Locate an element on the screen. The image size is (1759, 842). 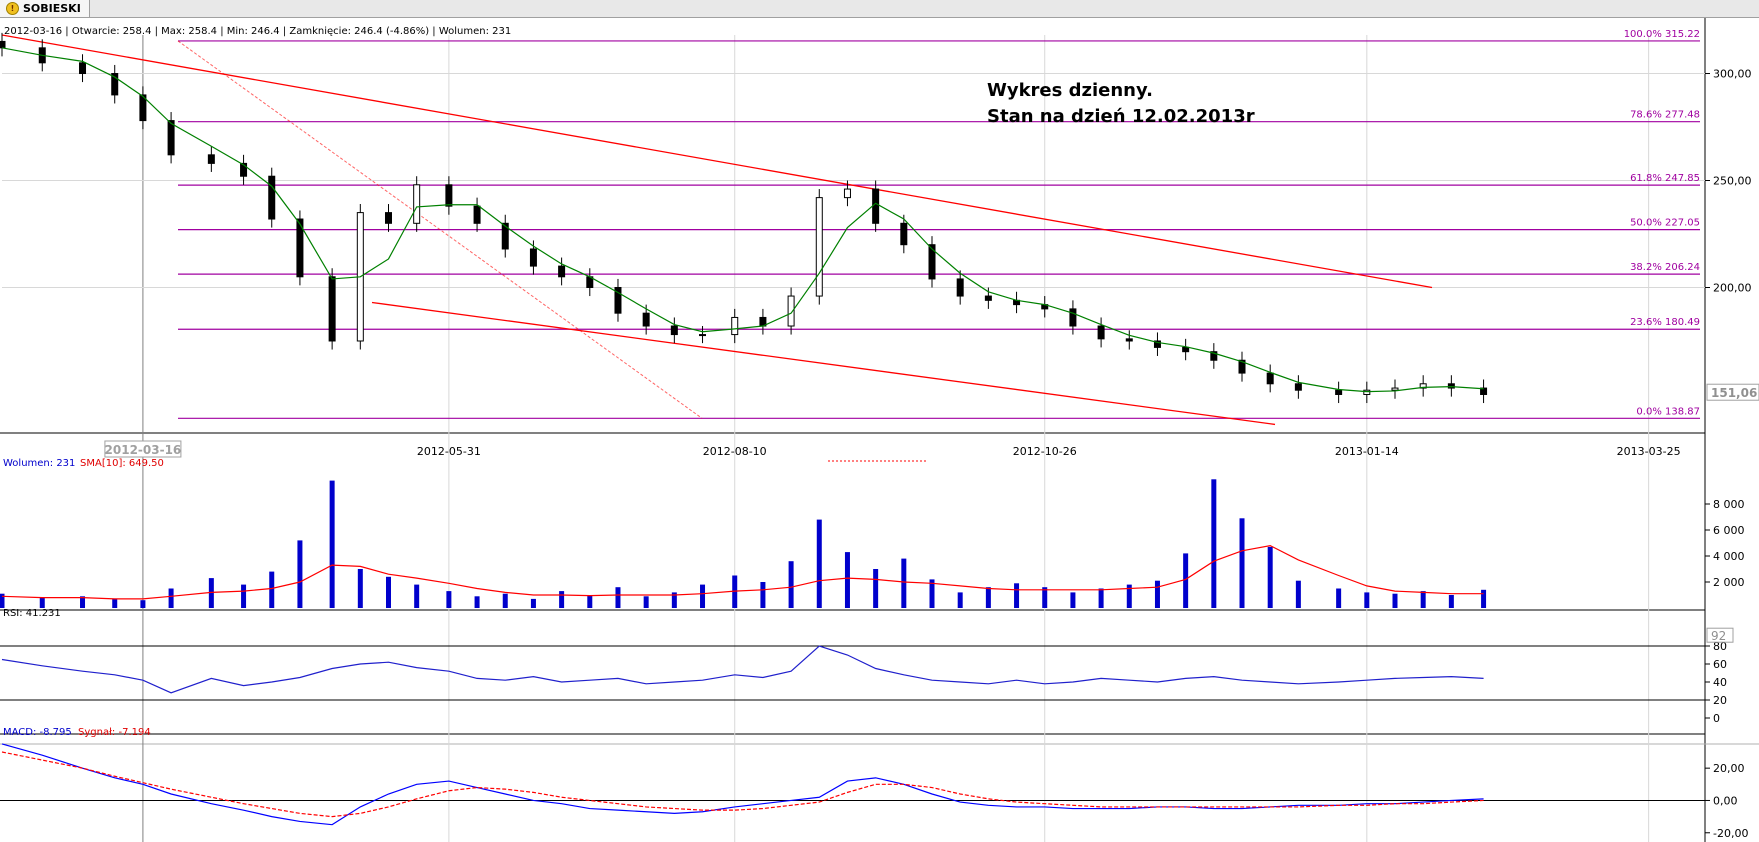
rsi-label: RSI: 41.231 is located at coordinates (32, 613).